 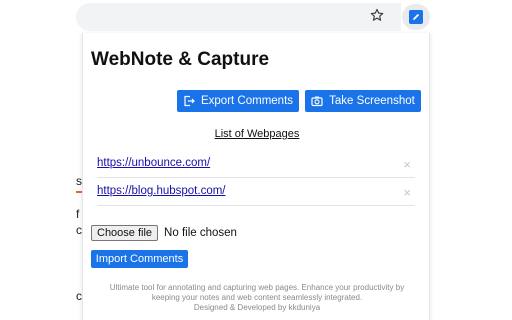 What do you see at coordinates (247, 101) in the screenshot?
I see `export-comments-label: Export Comments` at bounding box center [247, 101].